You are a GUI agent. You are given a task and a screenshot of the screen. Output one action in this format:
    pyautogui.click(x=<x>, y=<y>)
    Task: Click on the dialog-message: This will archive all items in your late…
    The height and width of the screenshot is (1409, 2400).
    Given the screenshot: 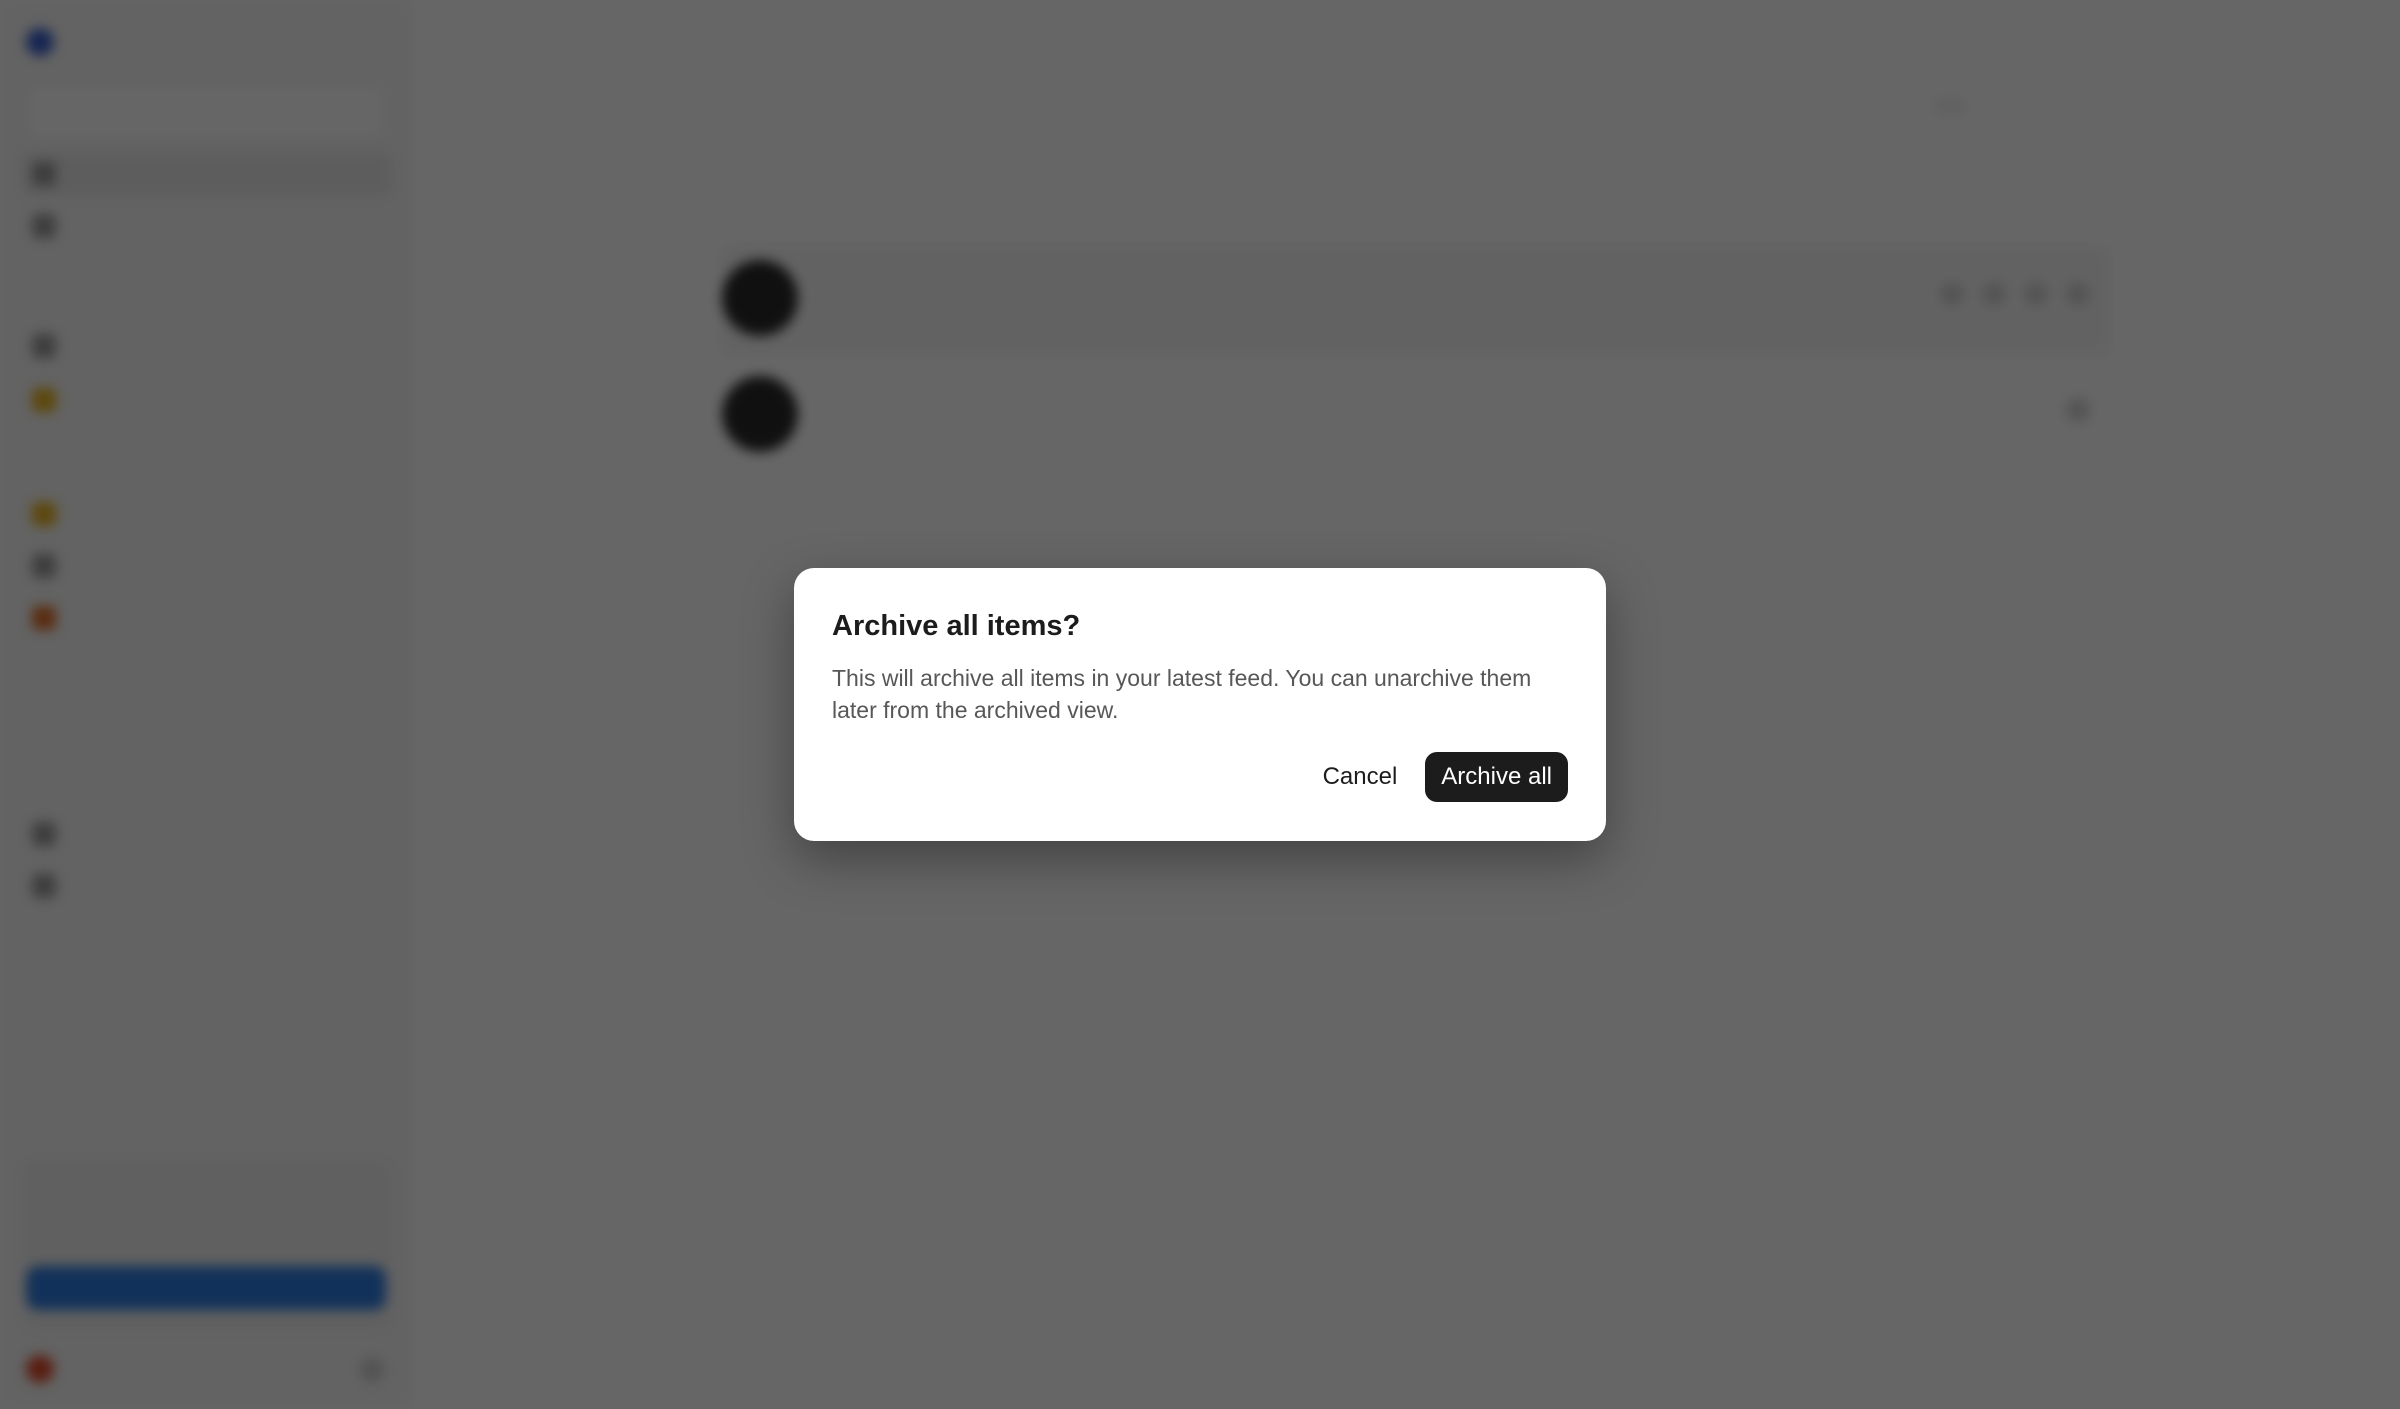 What is the action you would take?
    pyautogui.click(x=1182, y=694)
    